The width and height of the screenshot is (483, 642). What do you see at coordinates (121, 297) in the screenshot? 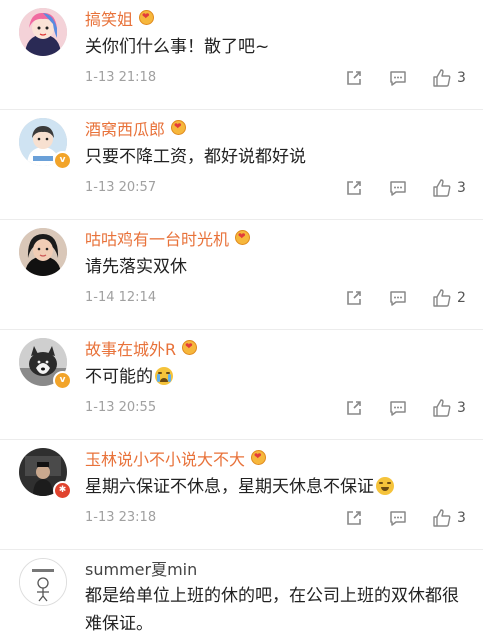
I see `comment-time: 1-14 12:14` at bounding box center [121, 297].